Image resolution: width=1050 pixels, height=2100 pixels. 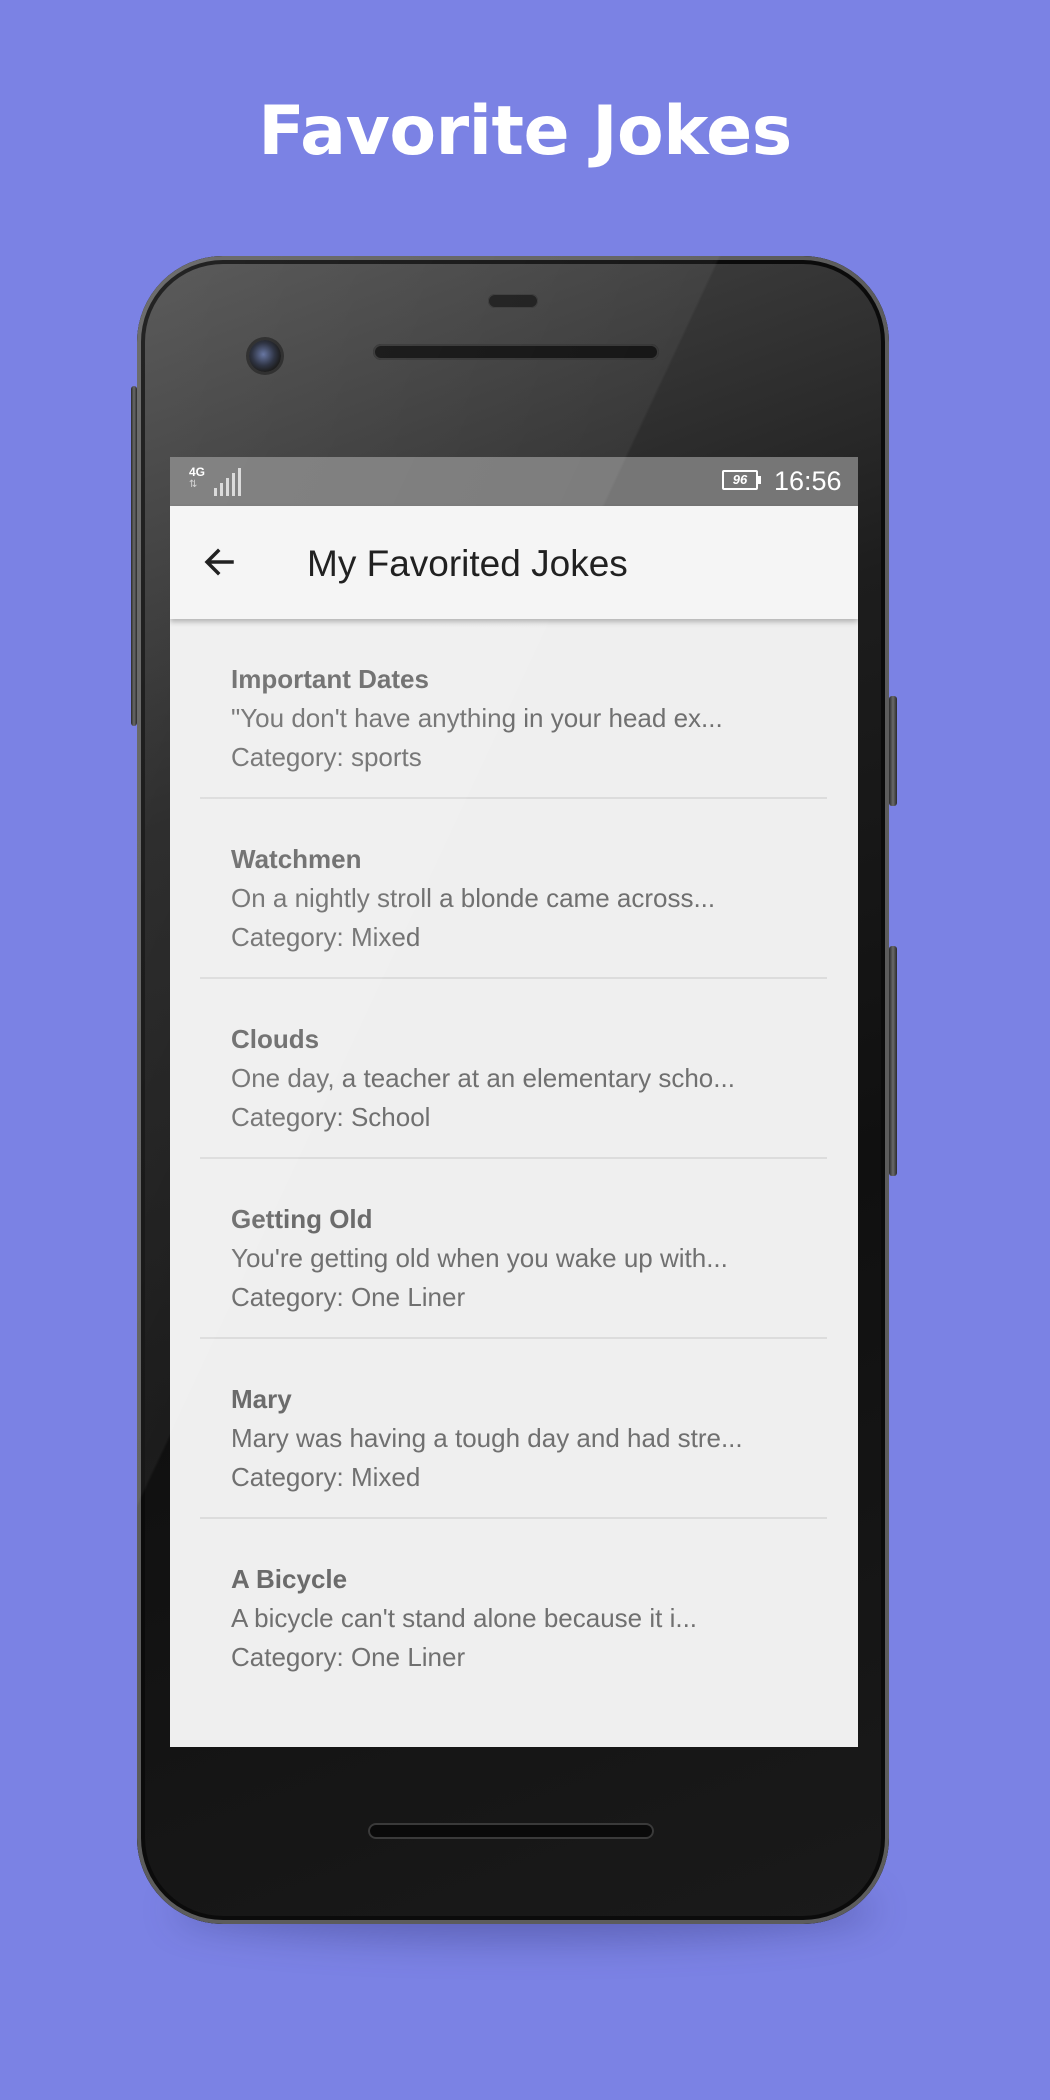 What do you see at coordinates (289, 1579) in the screenshot?
I see `joke-title: A Bicycle` at bounding box center [289, 1579].